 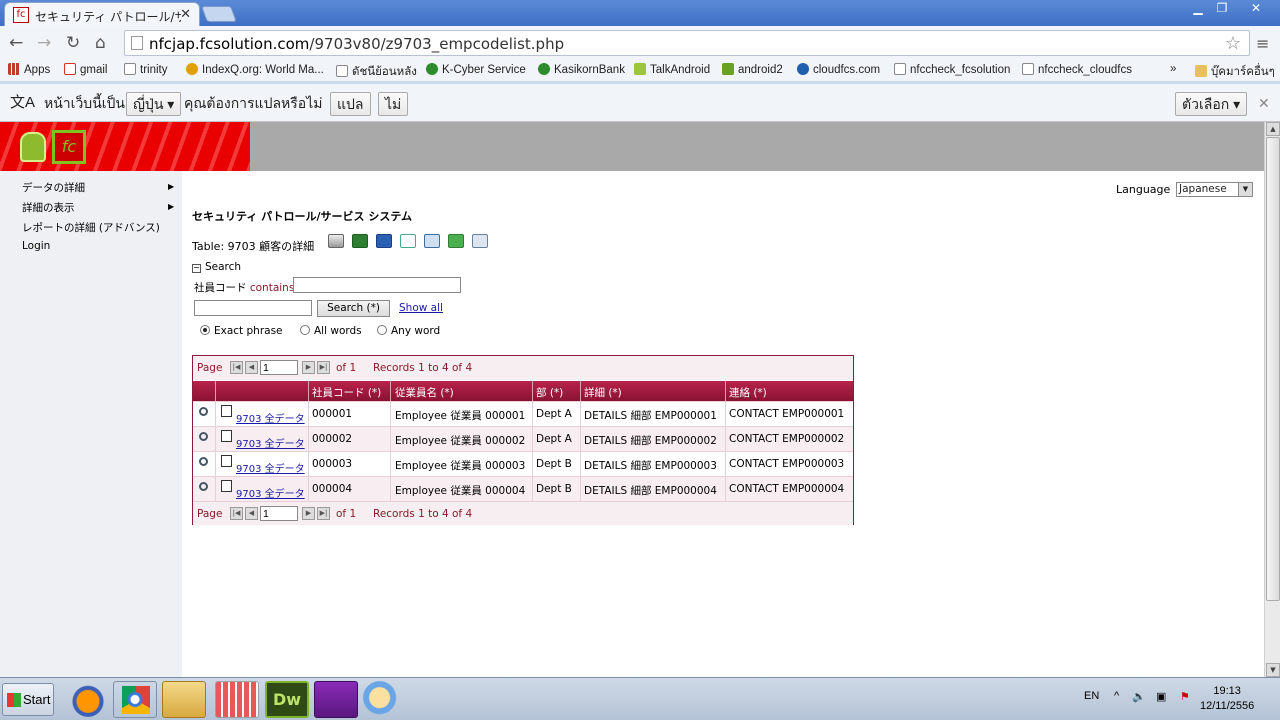 I want to click on clock-time: 19:13, so click(x=1227, y=691).